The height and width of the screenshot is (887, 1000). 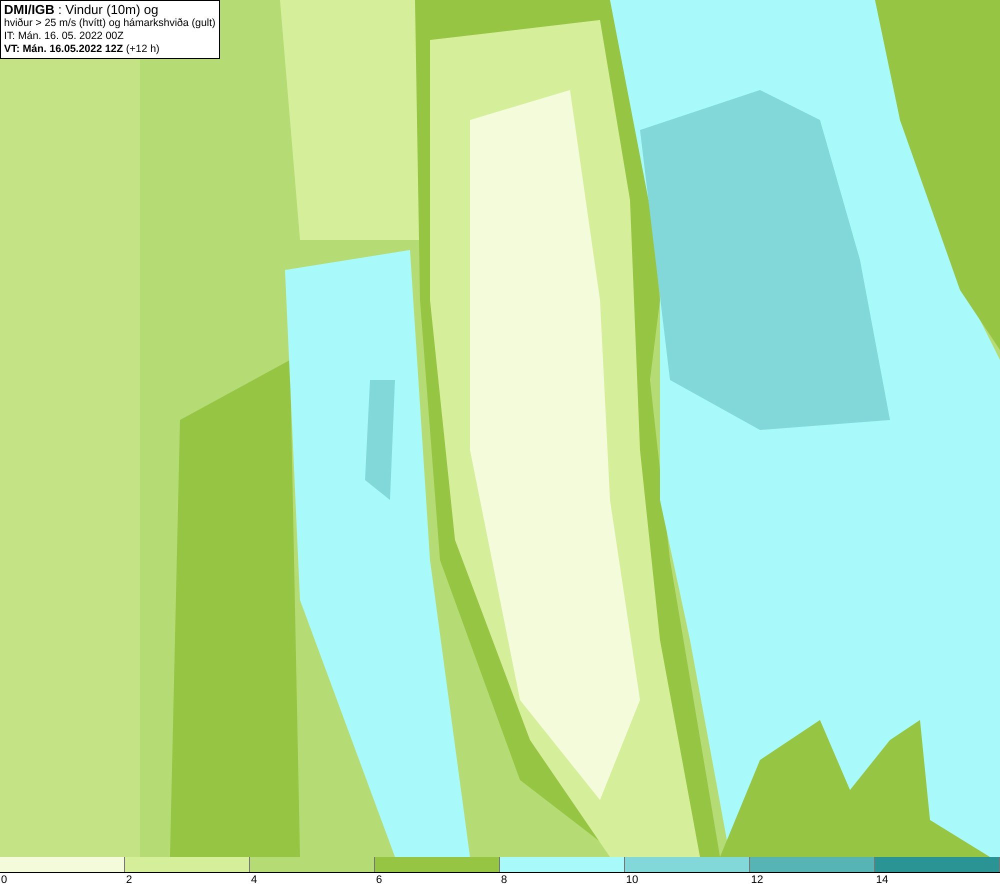 What do you see at coordinates (110, 23) in the screenshot?
I see `title-line: hviður > 25 m/s (hvítt) og hámarkshviða (gult)` at bounding box center [110, 23].